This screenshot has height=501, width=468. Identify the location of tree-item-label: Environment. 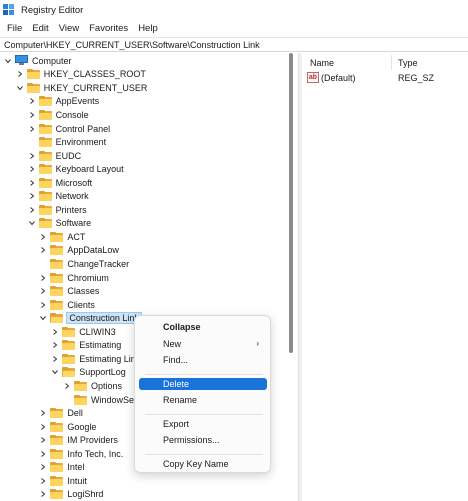
(81, 142).